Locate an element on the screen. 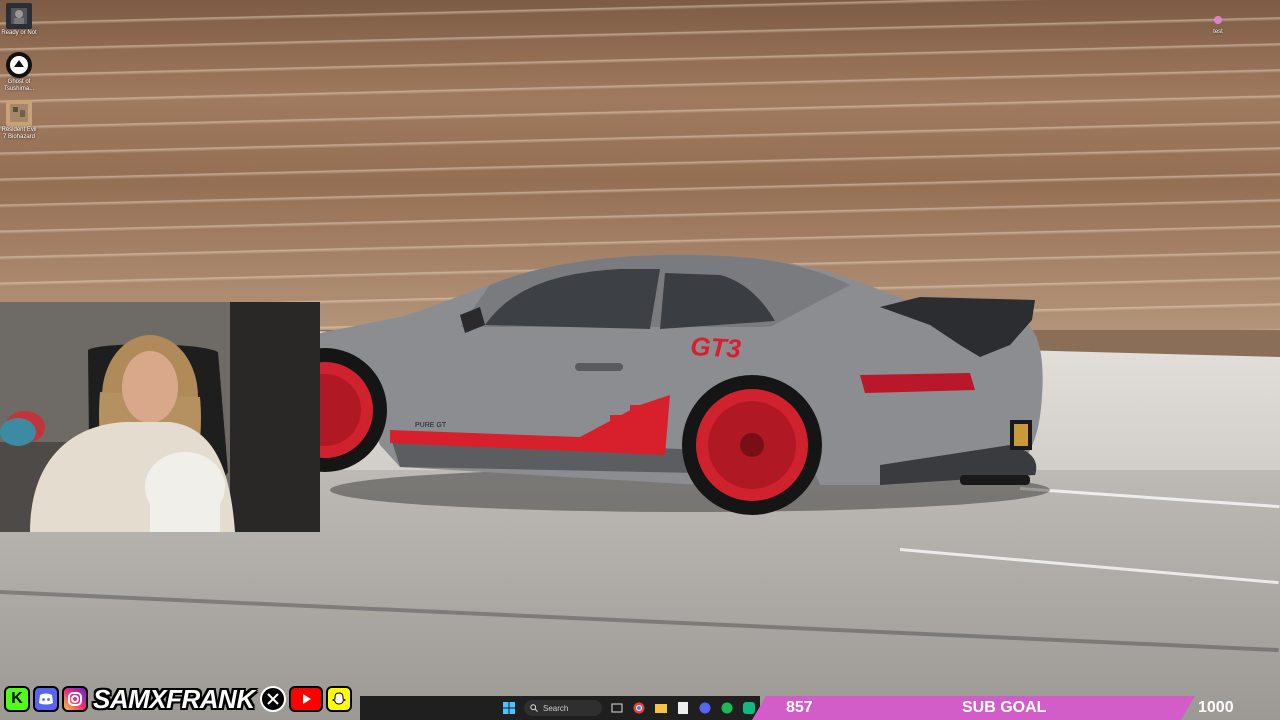  file-explorer-icon is located at coordinates (661, 708).